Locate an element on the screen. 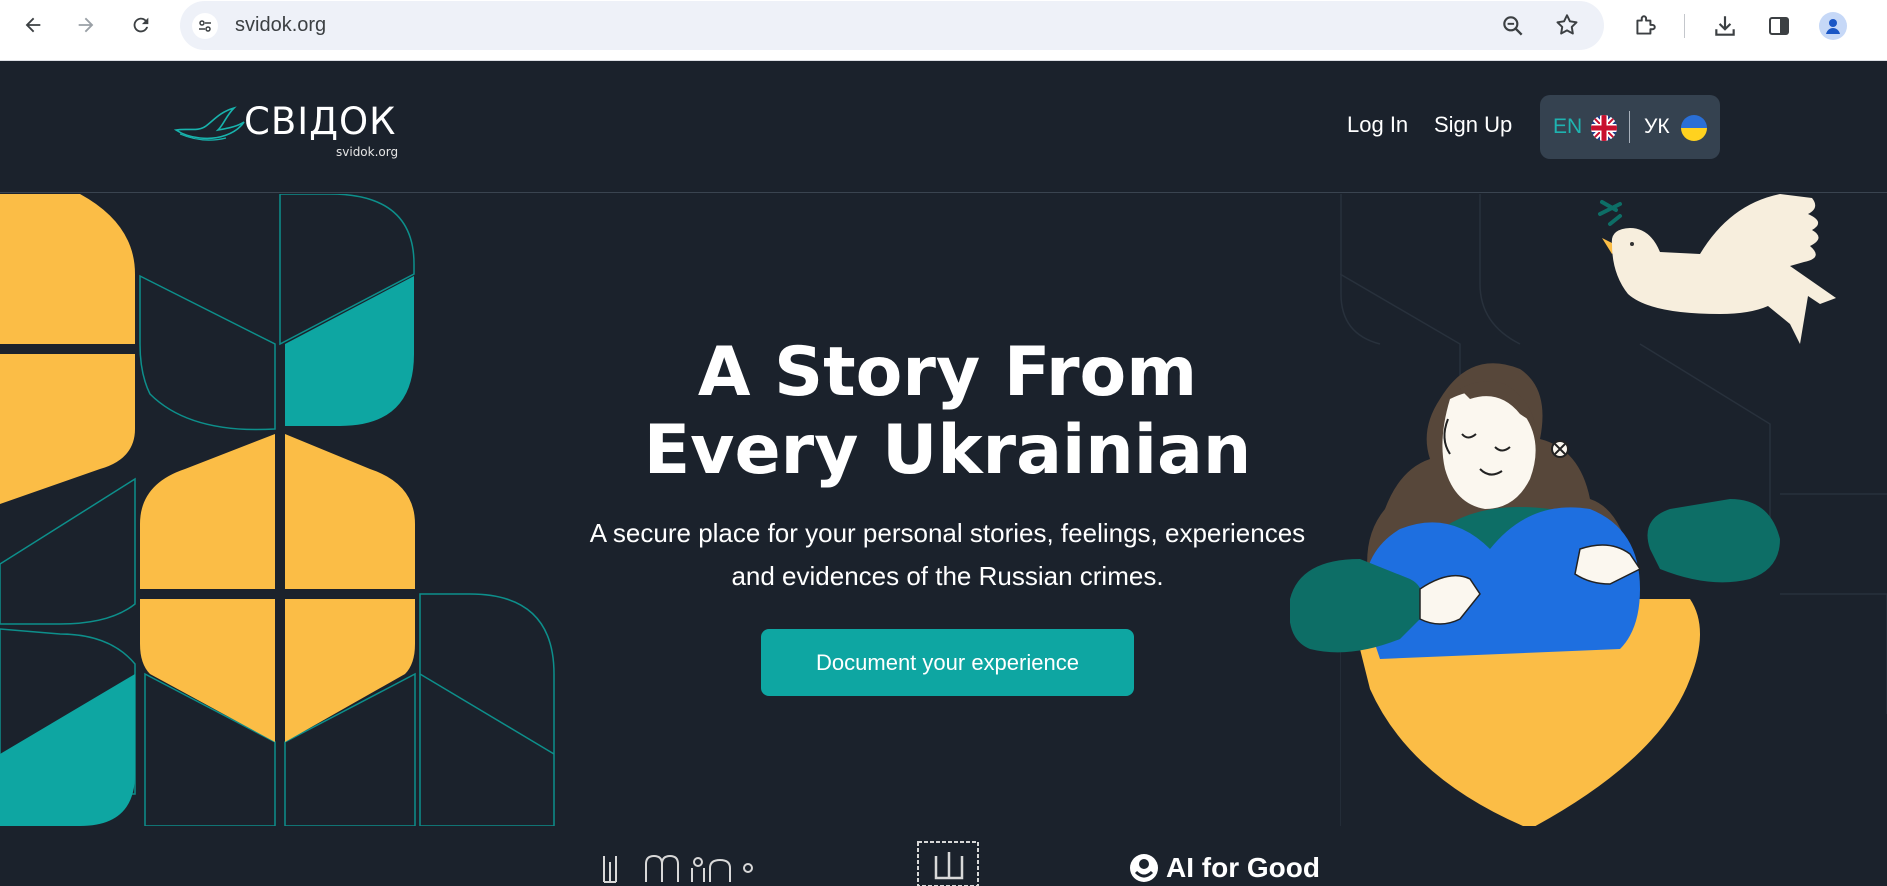  woman-hugging-heart-illustration is located at coordinates (1535, 594).